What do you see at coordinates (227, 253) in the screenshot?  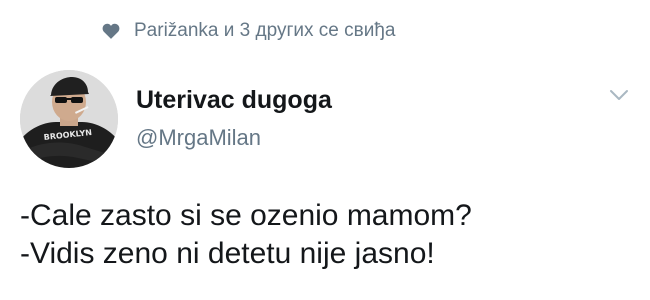 I see `tweet-line: -Vidis zeno ni detetu nije jasno!` at bounding box center [227, 253].